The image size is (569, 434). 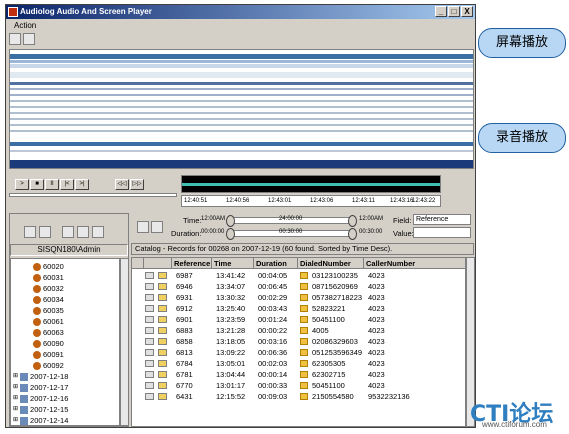 What do you see at coordinates (192, 220) in the screenshot?
I see `time-label: Time:` at bounding box center [192, 220].